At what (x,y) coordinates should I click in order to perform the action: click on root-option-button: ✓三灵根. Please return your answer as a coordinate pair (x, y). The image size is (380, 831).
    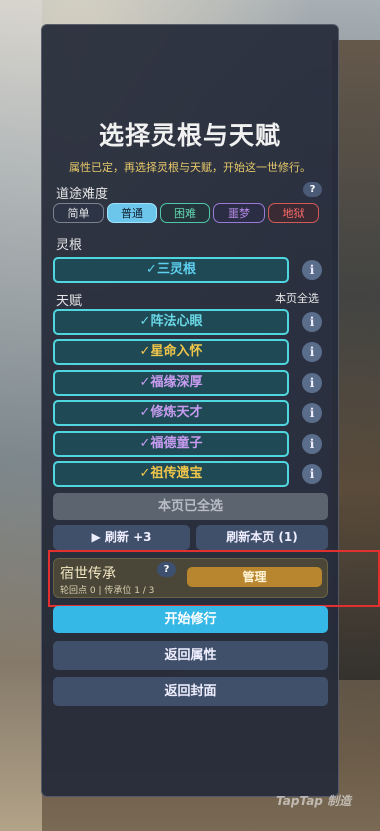
    Looking at the image, I should click on (171, 270).